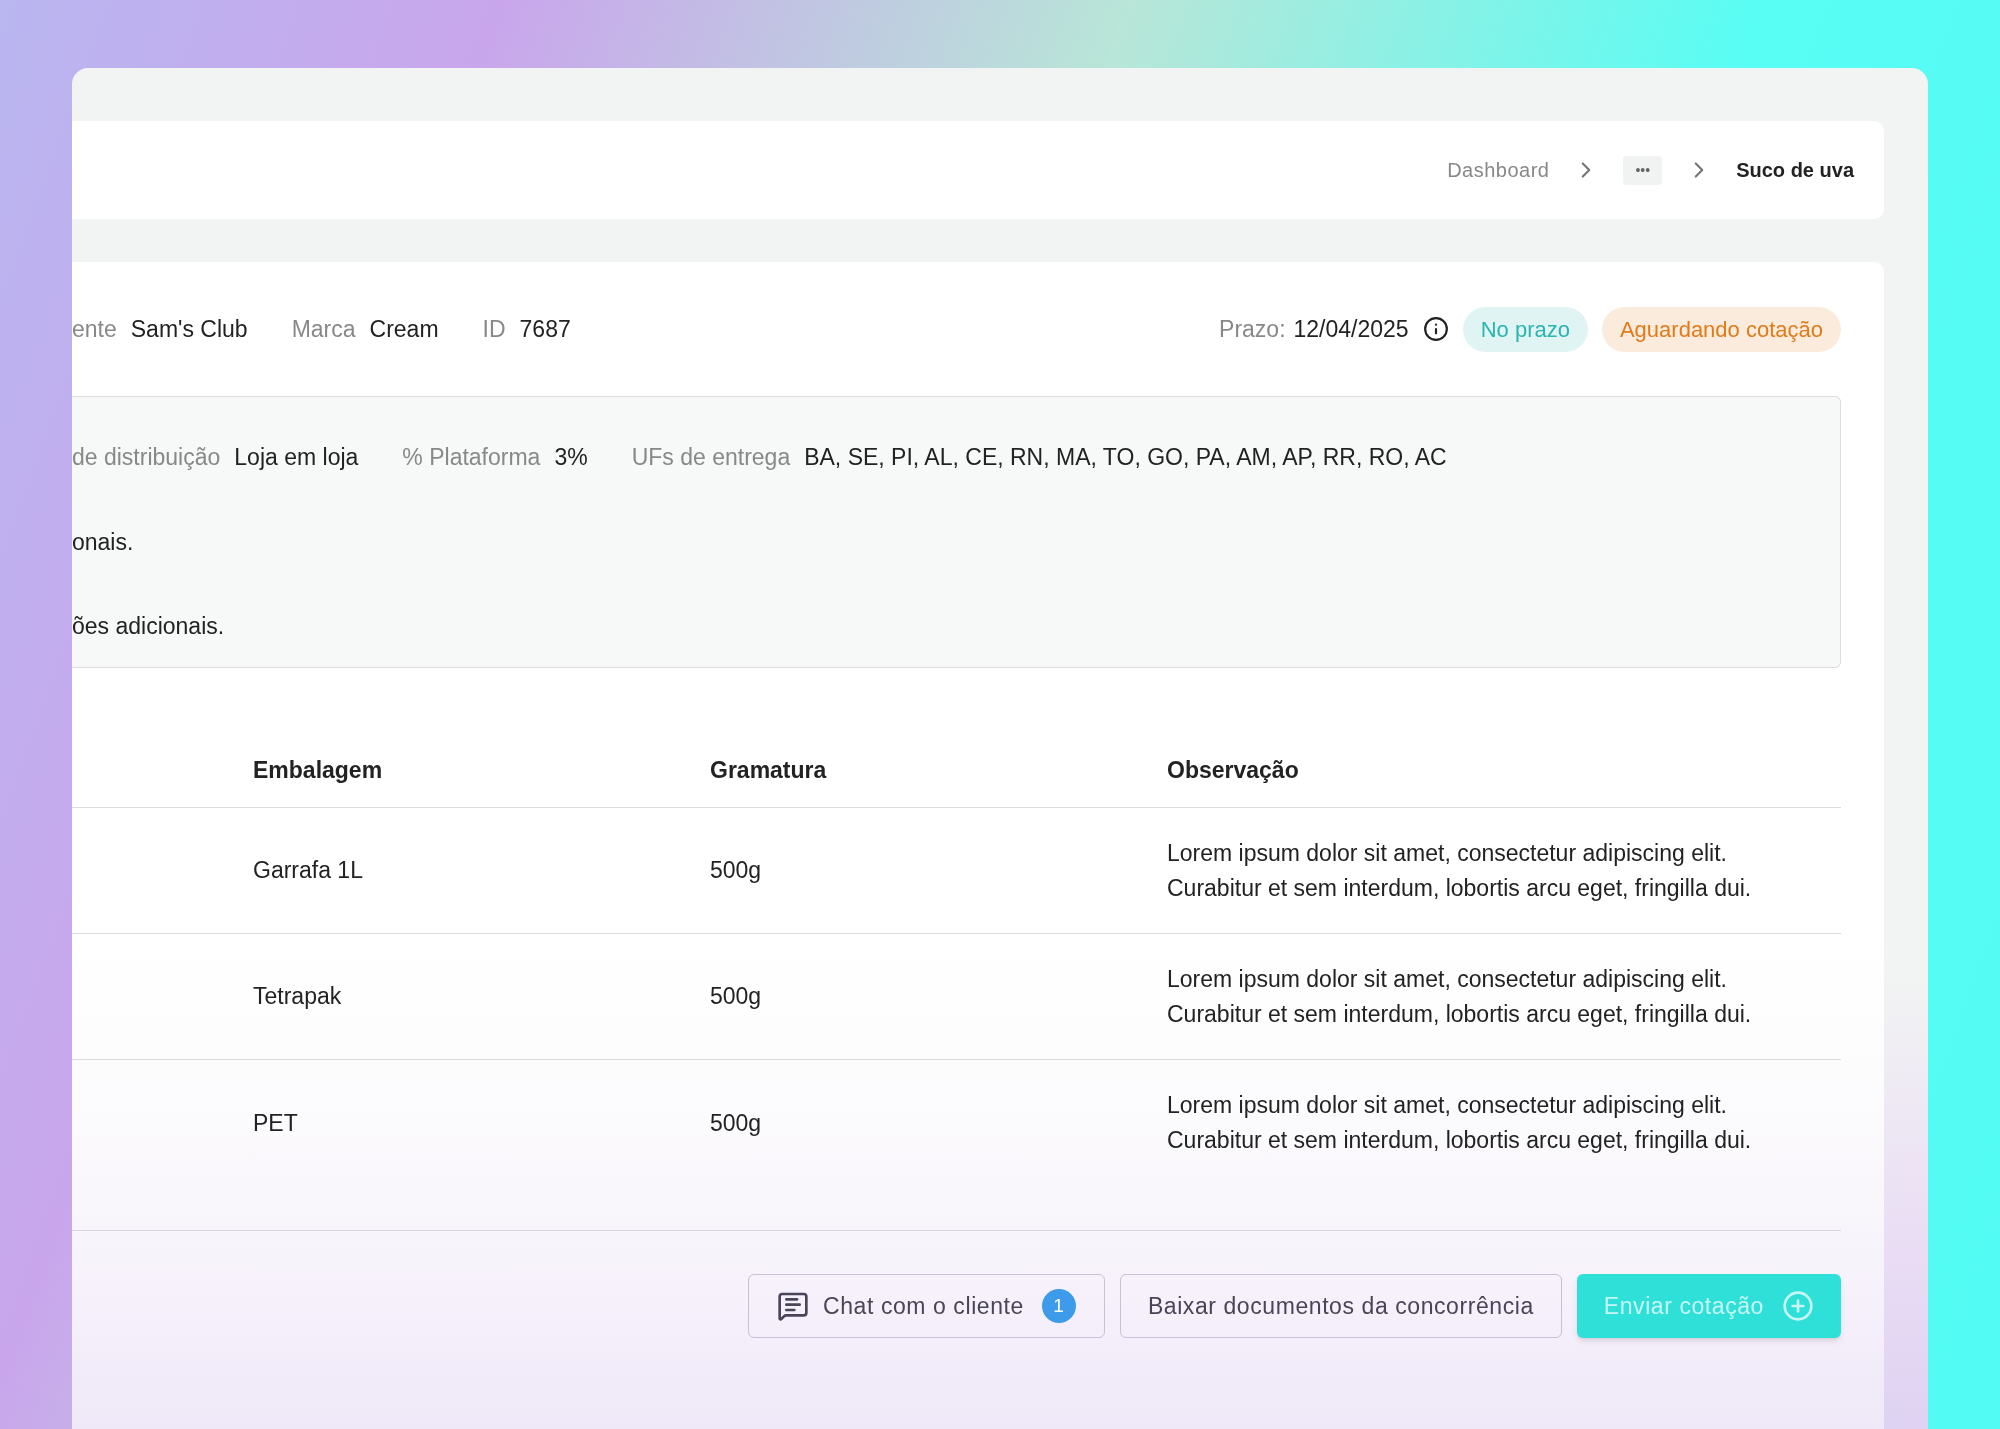 Image resolution: width=2000 pixels, height=1429 pixels. Describe the element at coordinates (471, 457) in the screenshot. I see `field-label: % Plataforma` at that location.